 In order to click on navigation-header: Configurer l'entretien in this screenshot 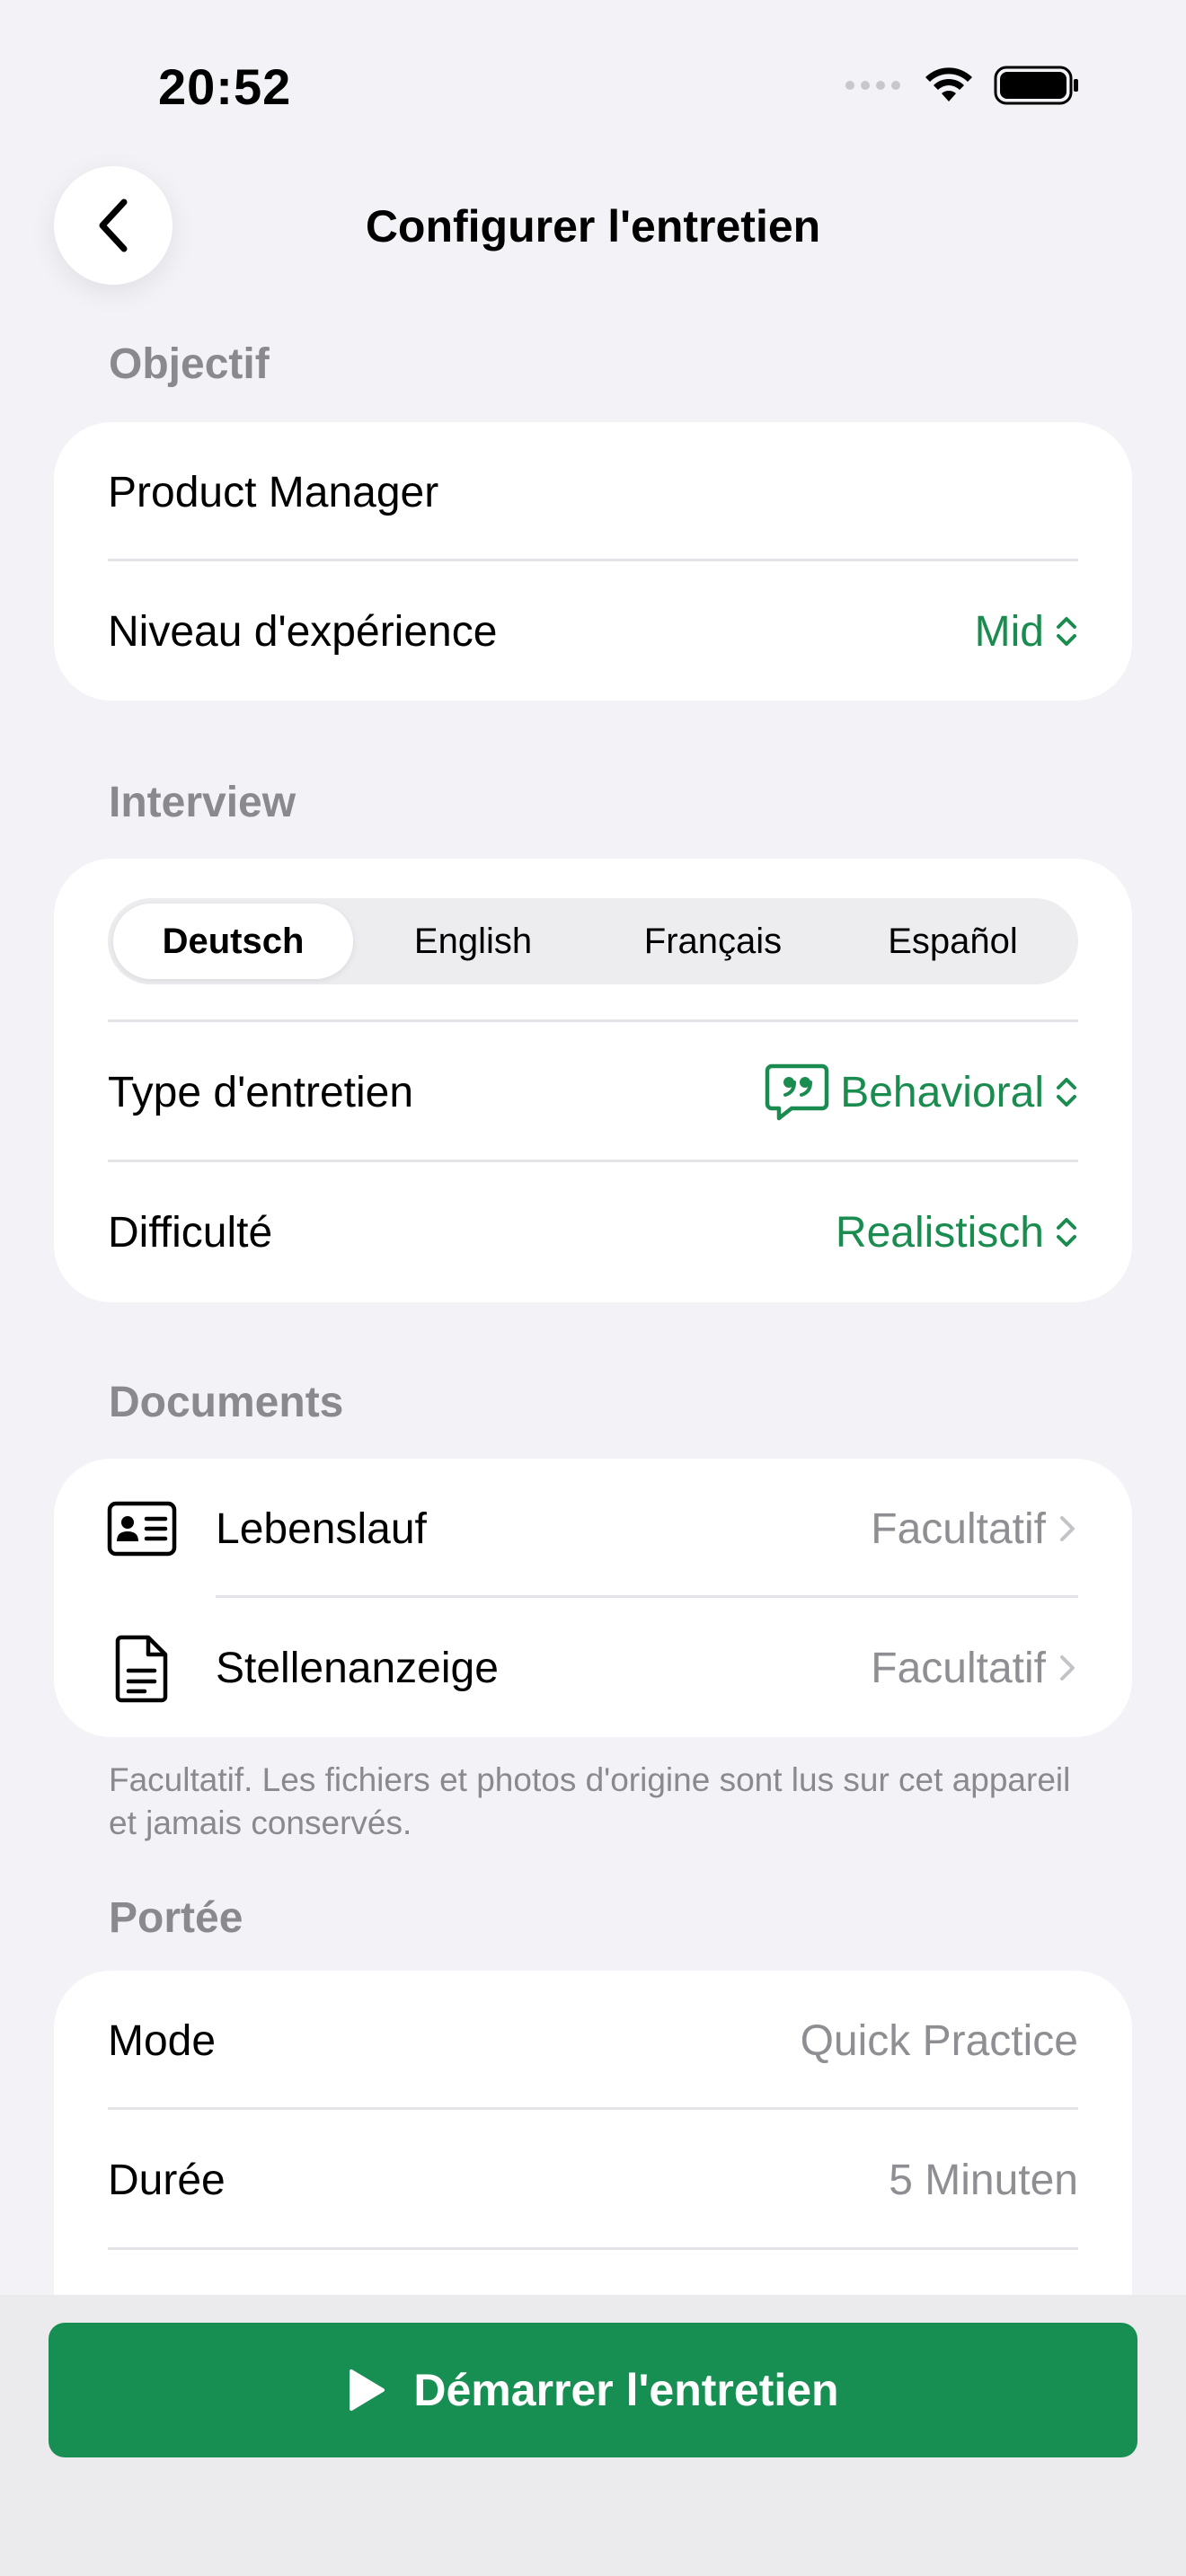, I will do `click(593, 227)`.